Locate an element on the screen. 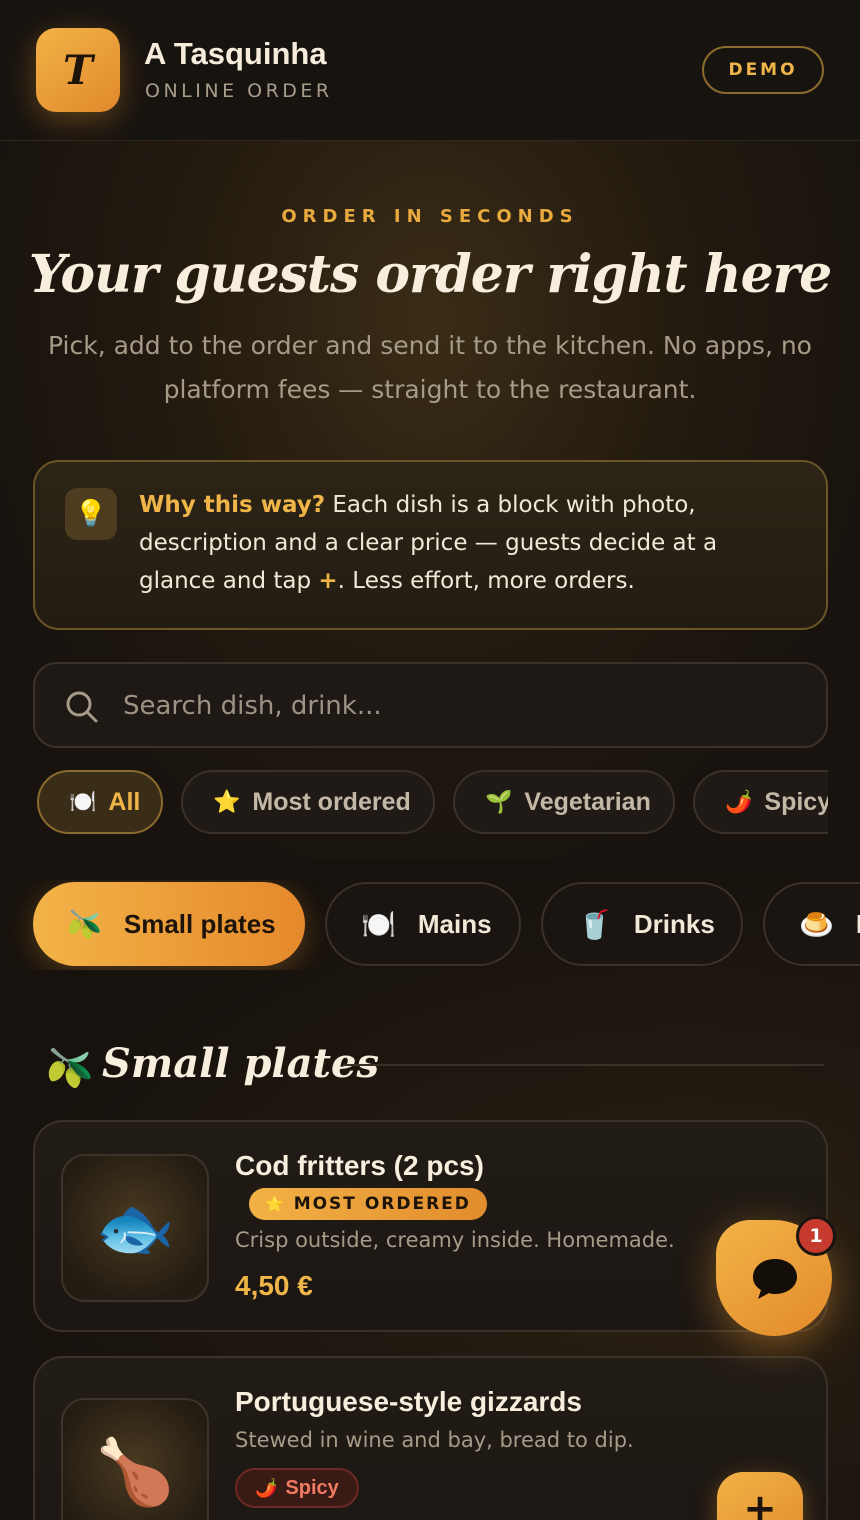 Image resolution: width=860 pixels, height=1520 pixels. filter-most-ordered: ⭐ Most ordered is located at coordinates (308, 802).